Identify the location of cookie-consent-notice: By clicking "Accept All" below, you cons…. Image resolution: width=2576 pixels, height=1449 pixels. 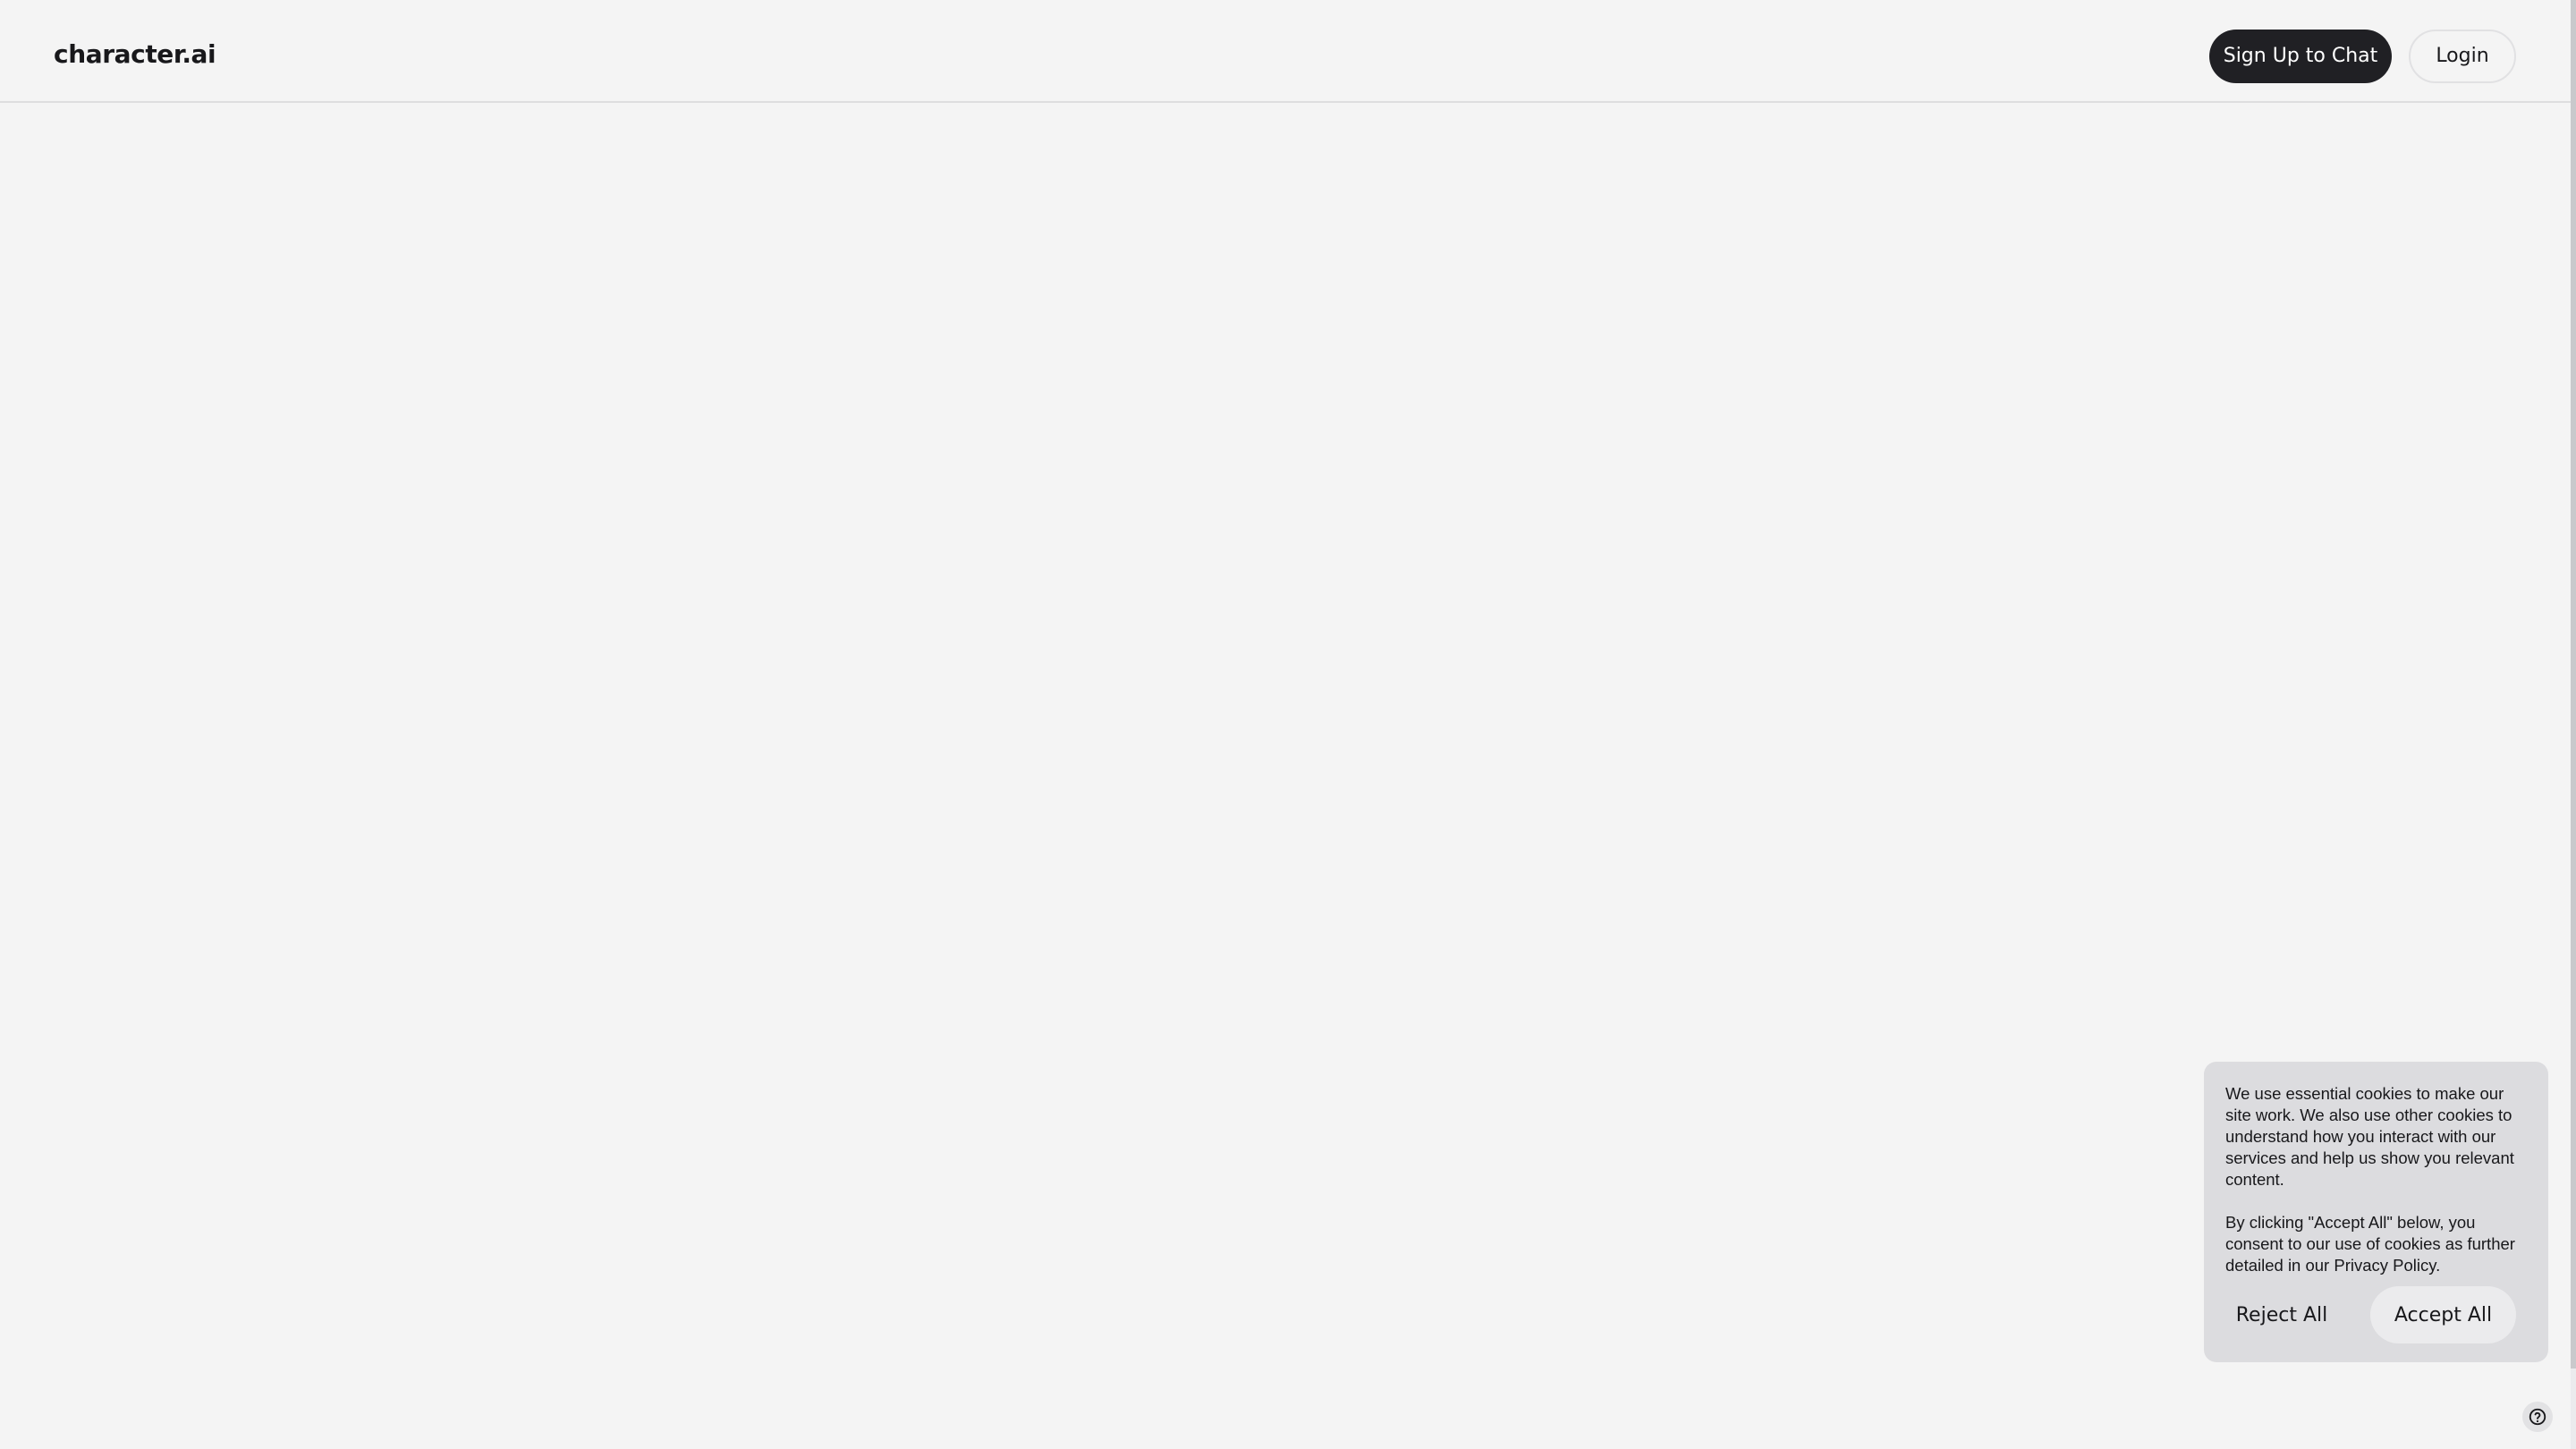
(2370, 1244).